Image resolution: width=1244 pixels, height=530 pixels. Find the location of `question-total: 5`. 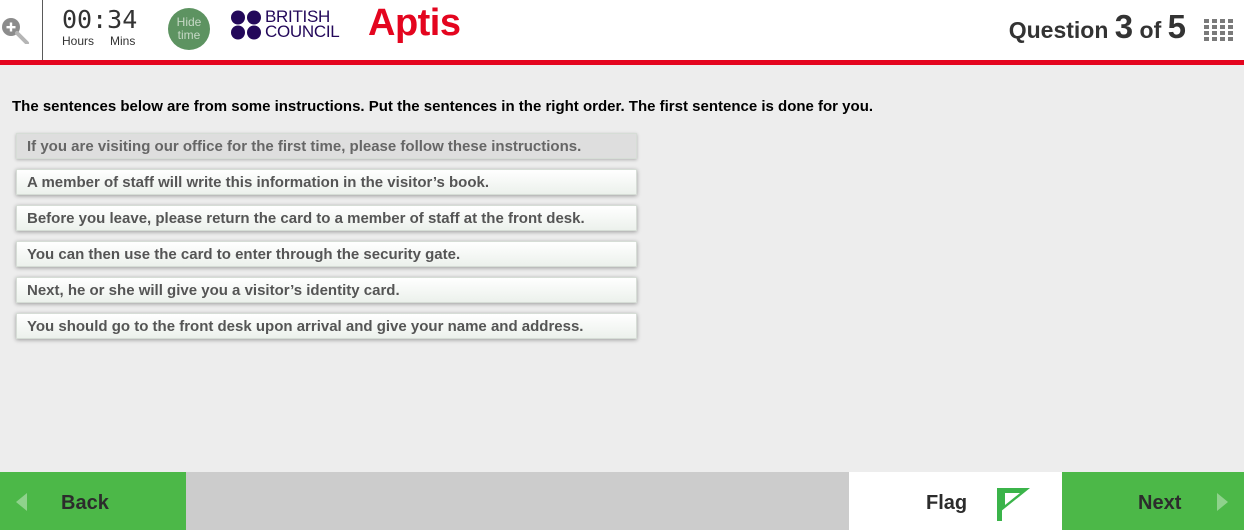

question-total: 5 is located at coordinates (1176, 26).